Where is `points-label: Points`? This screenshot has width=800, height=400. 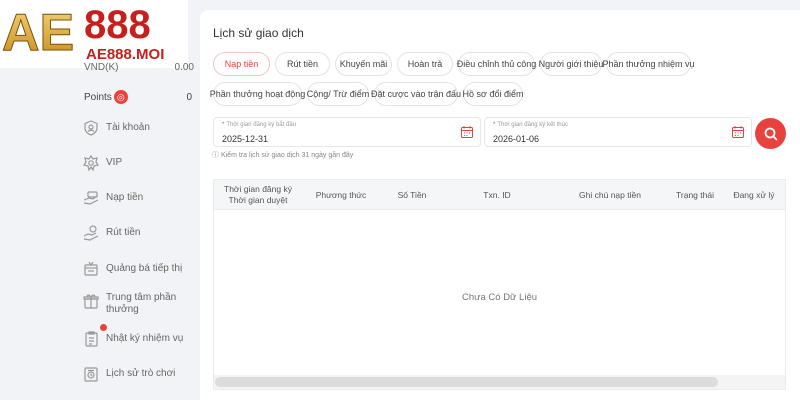
points-label: Points is located at coordinates (98, 97).